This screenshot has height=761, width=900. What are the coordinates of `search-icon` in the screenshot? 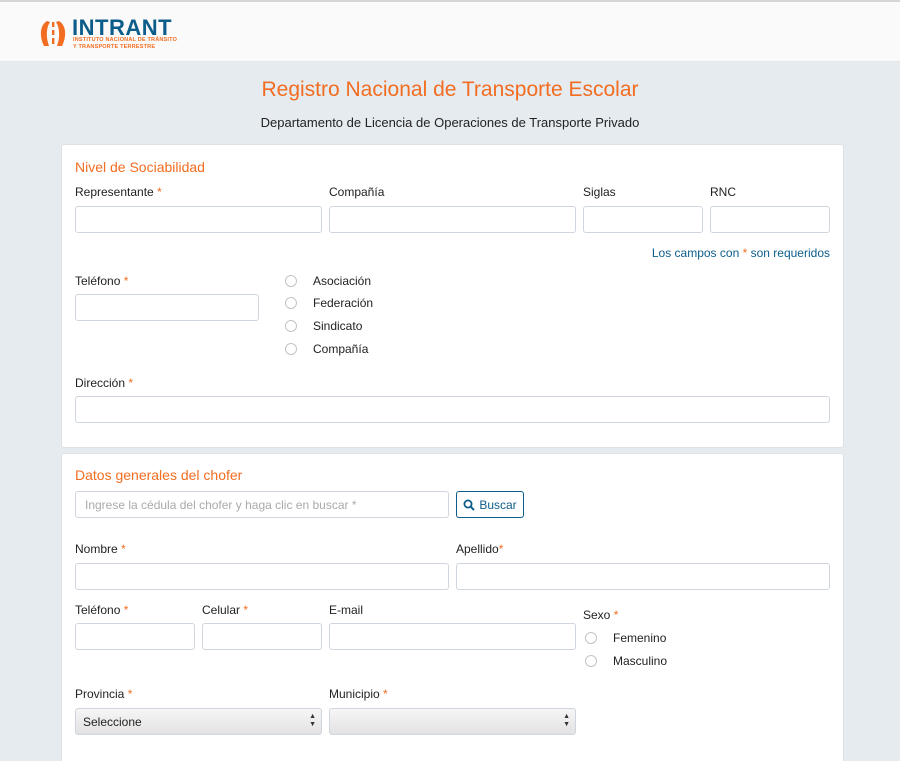 It's located at (469, 505).